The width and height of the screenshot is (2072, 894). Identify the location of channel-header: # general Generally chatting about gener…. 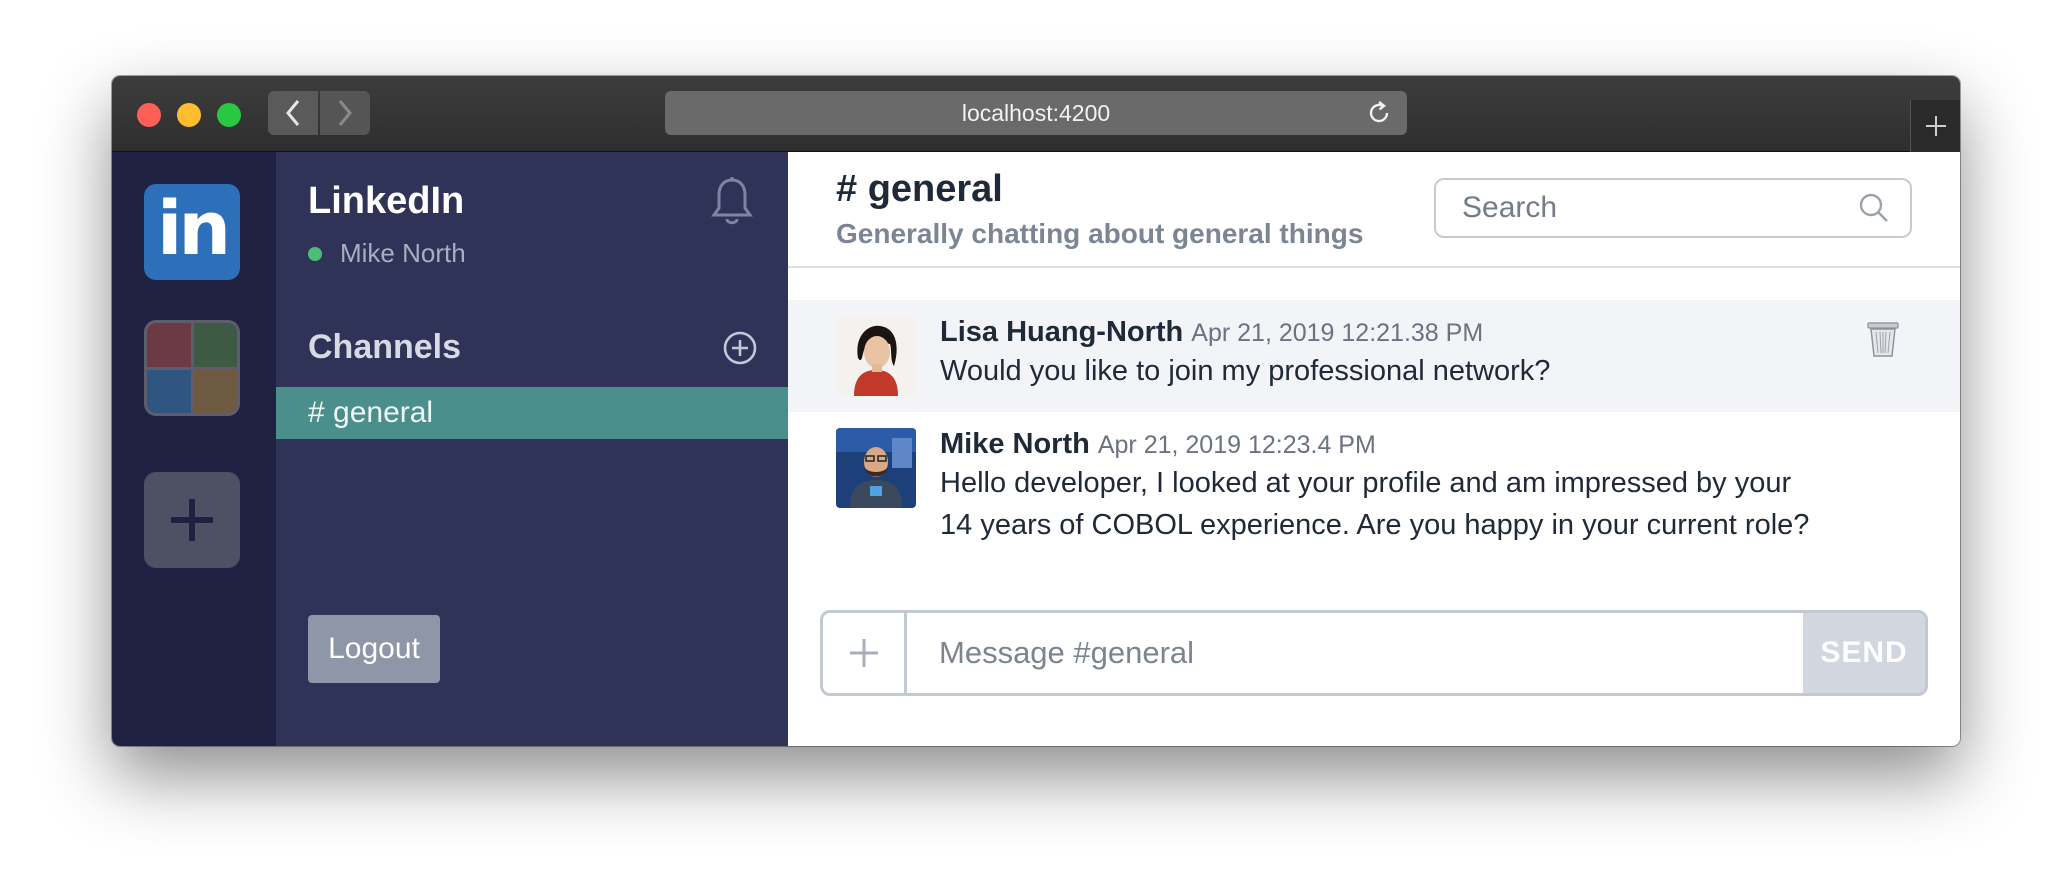
(1374, 210).